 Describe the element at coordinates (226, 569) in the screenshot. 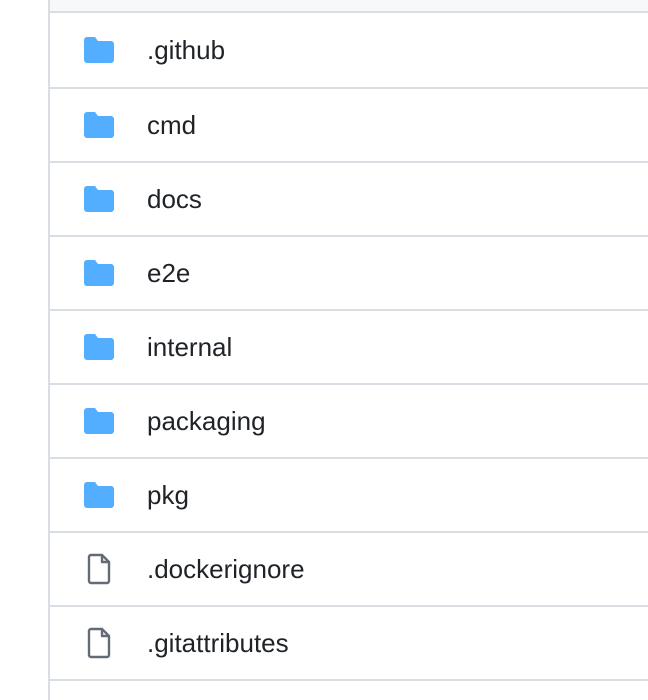

I see `file-name-link: .dockerignore` at that location.